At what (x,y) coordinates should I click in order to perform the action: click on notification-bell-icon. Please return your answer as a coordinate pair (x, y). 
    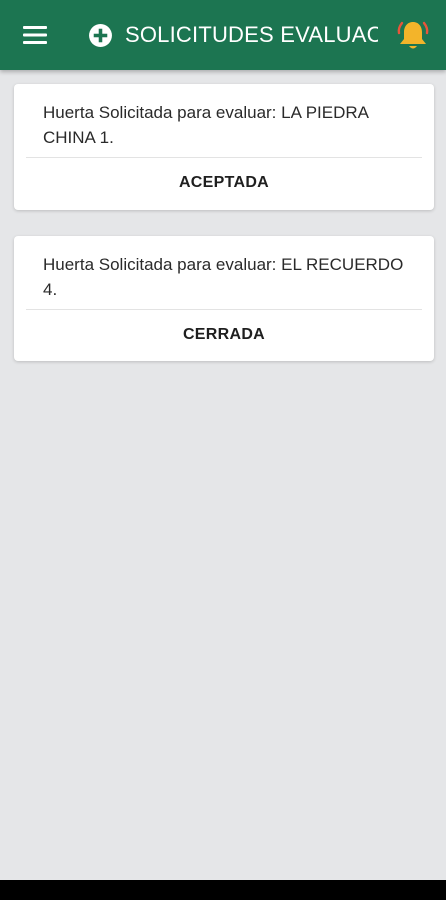
    Looking at the image, I should click on (413, 35).